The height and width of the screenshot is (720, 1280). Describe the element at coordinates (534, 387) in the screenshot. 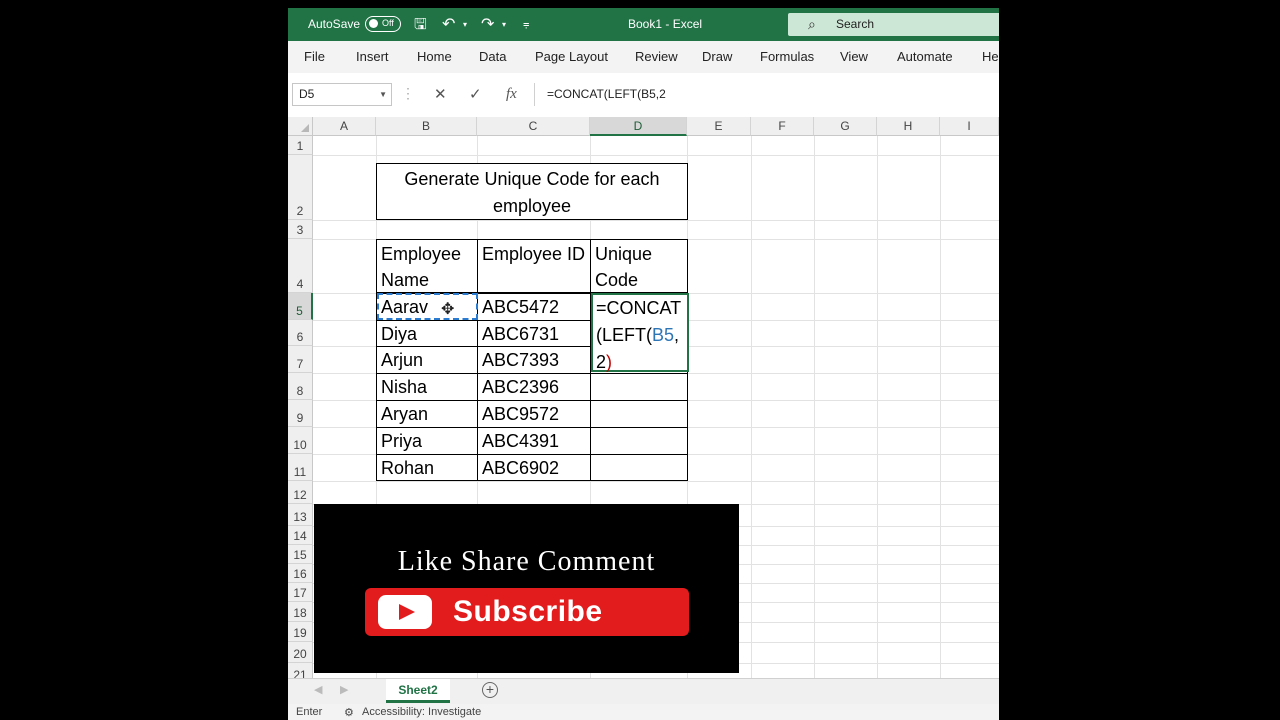

I see `employee-id-cell: ABC2396` at that location.